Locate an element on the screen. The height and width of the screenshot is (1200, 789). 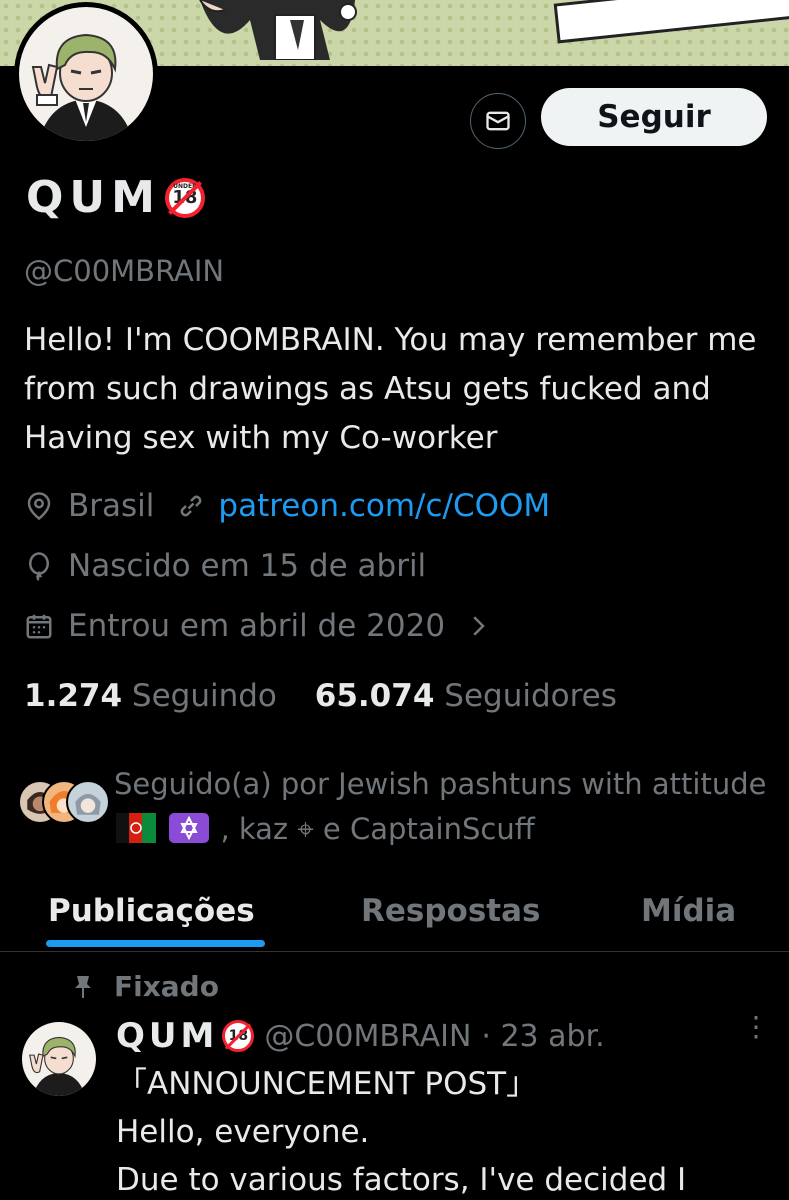
post-header: QUM 18 @C00MBRAIN · 23 abr. is located at coordinates (360, 1036).